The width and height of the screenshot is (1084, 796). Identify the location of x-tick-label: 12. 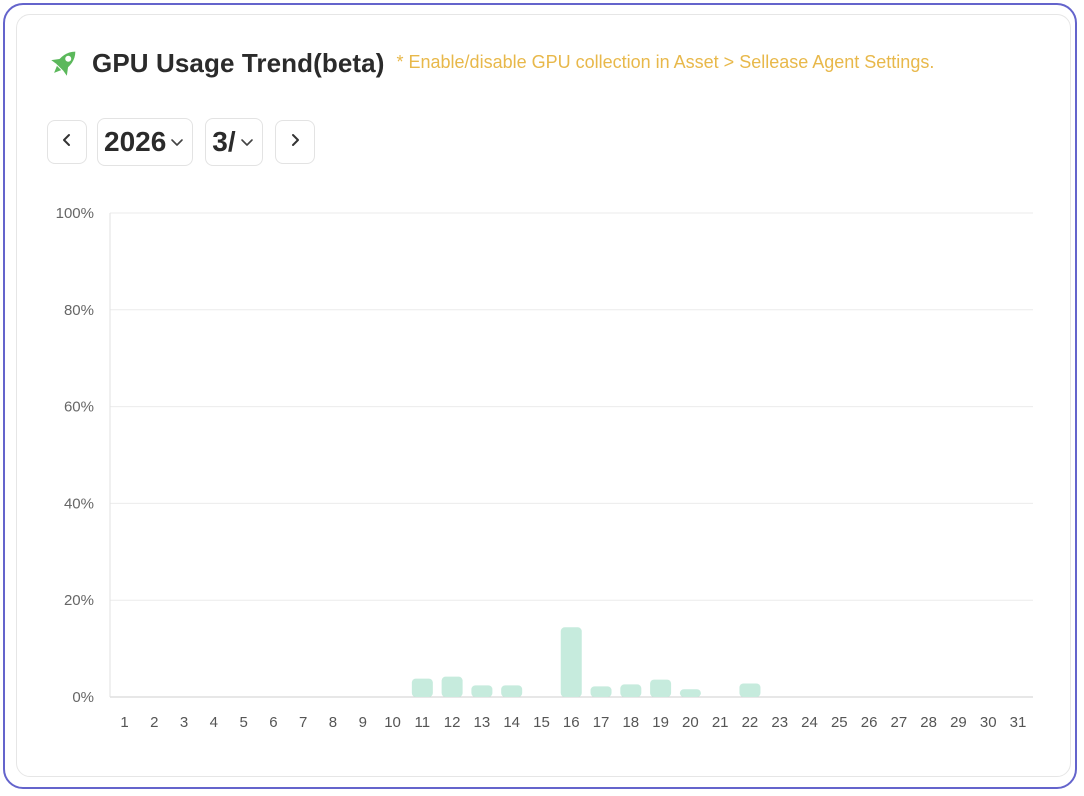
(452, 722).